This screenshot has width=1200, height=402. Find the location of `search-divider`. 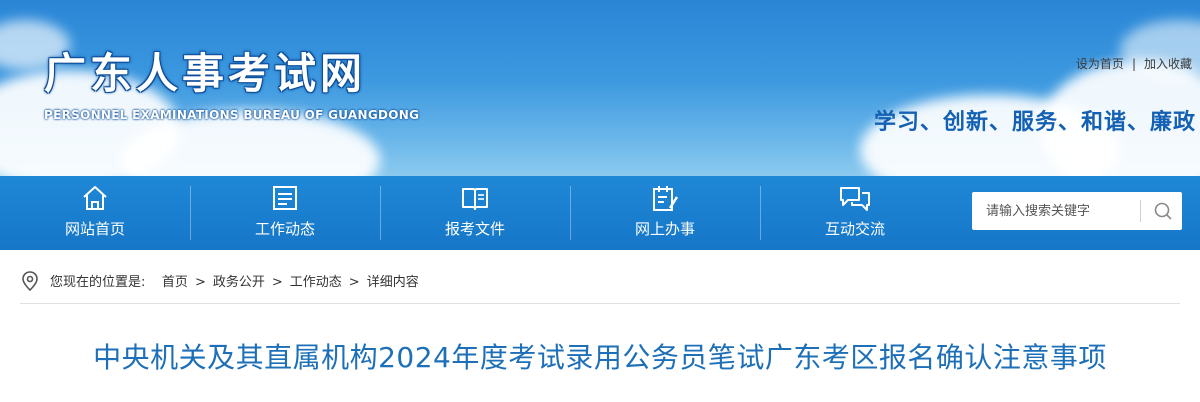

search-divider is located at coordinates (1140, 211).